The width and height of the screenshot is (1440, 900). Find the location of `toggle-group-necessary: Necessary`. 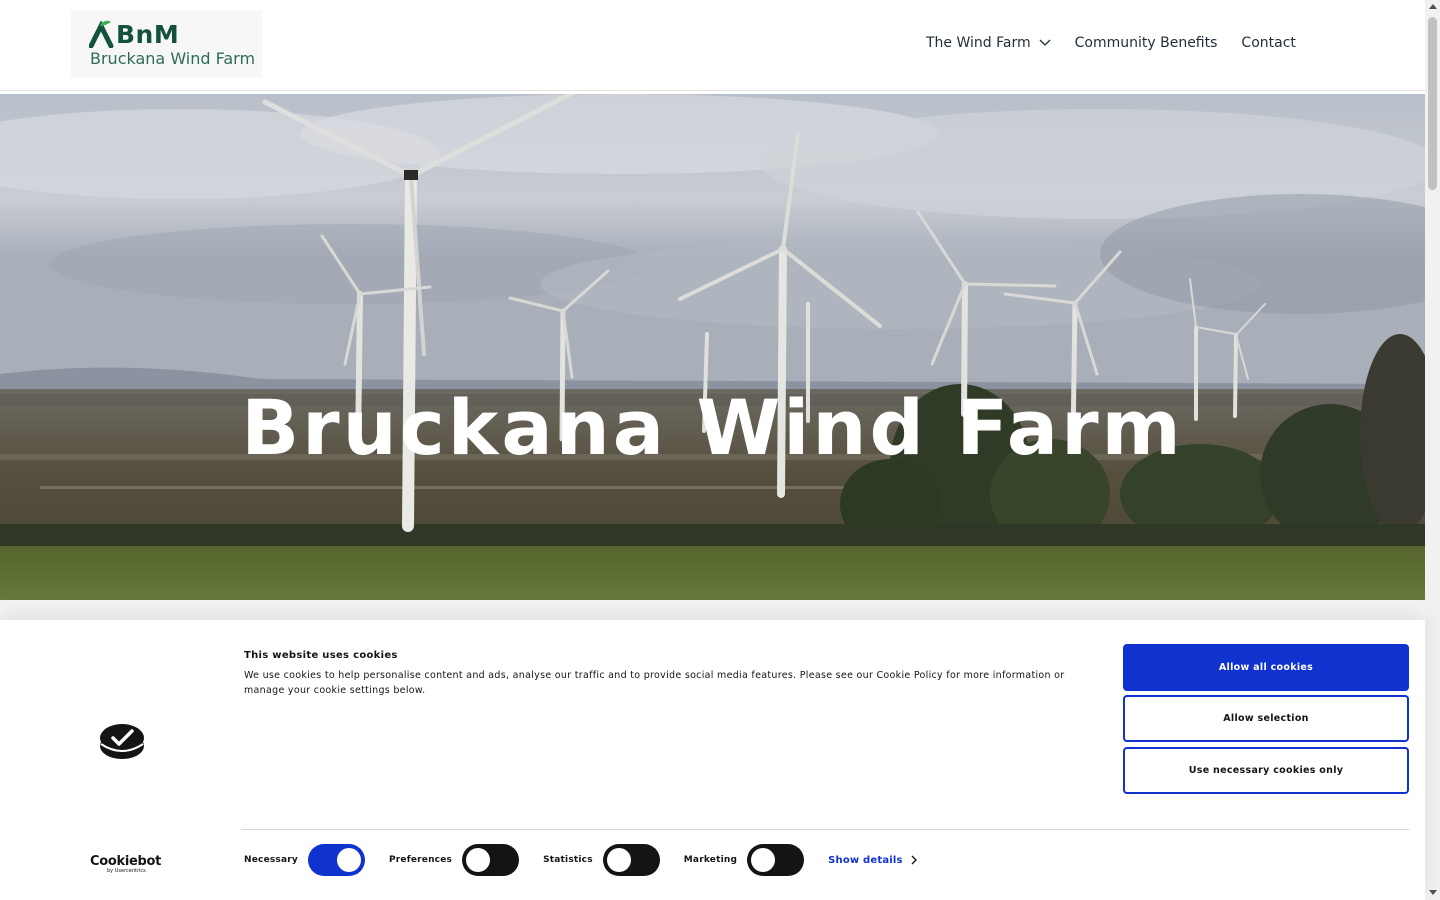

toggle-group-necessary: Necessary is located at coordinates (304, 860).